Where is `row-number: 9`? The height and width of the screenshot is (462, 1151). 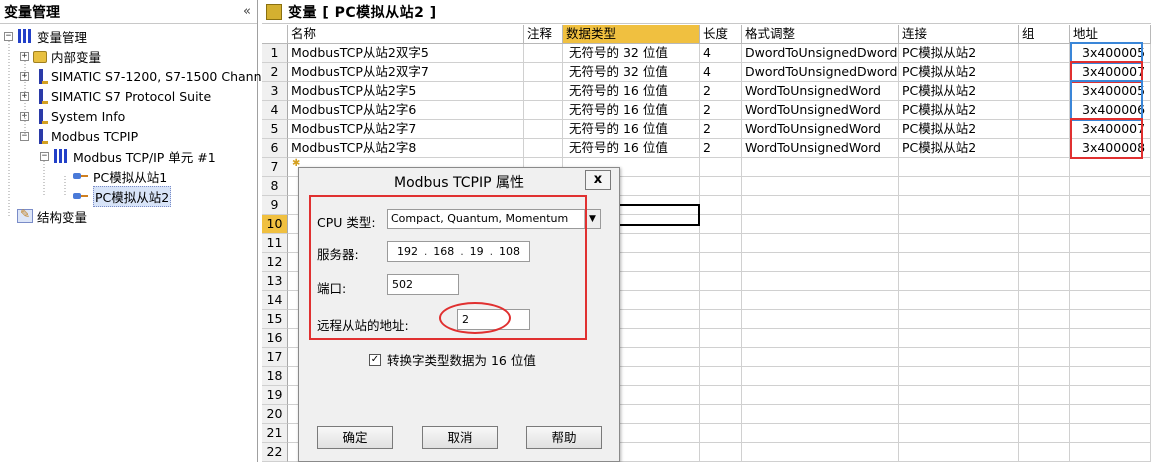 row-number: 9 is located at coordinates (275, 205).